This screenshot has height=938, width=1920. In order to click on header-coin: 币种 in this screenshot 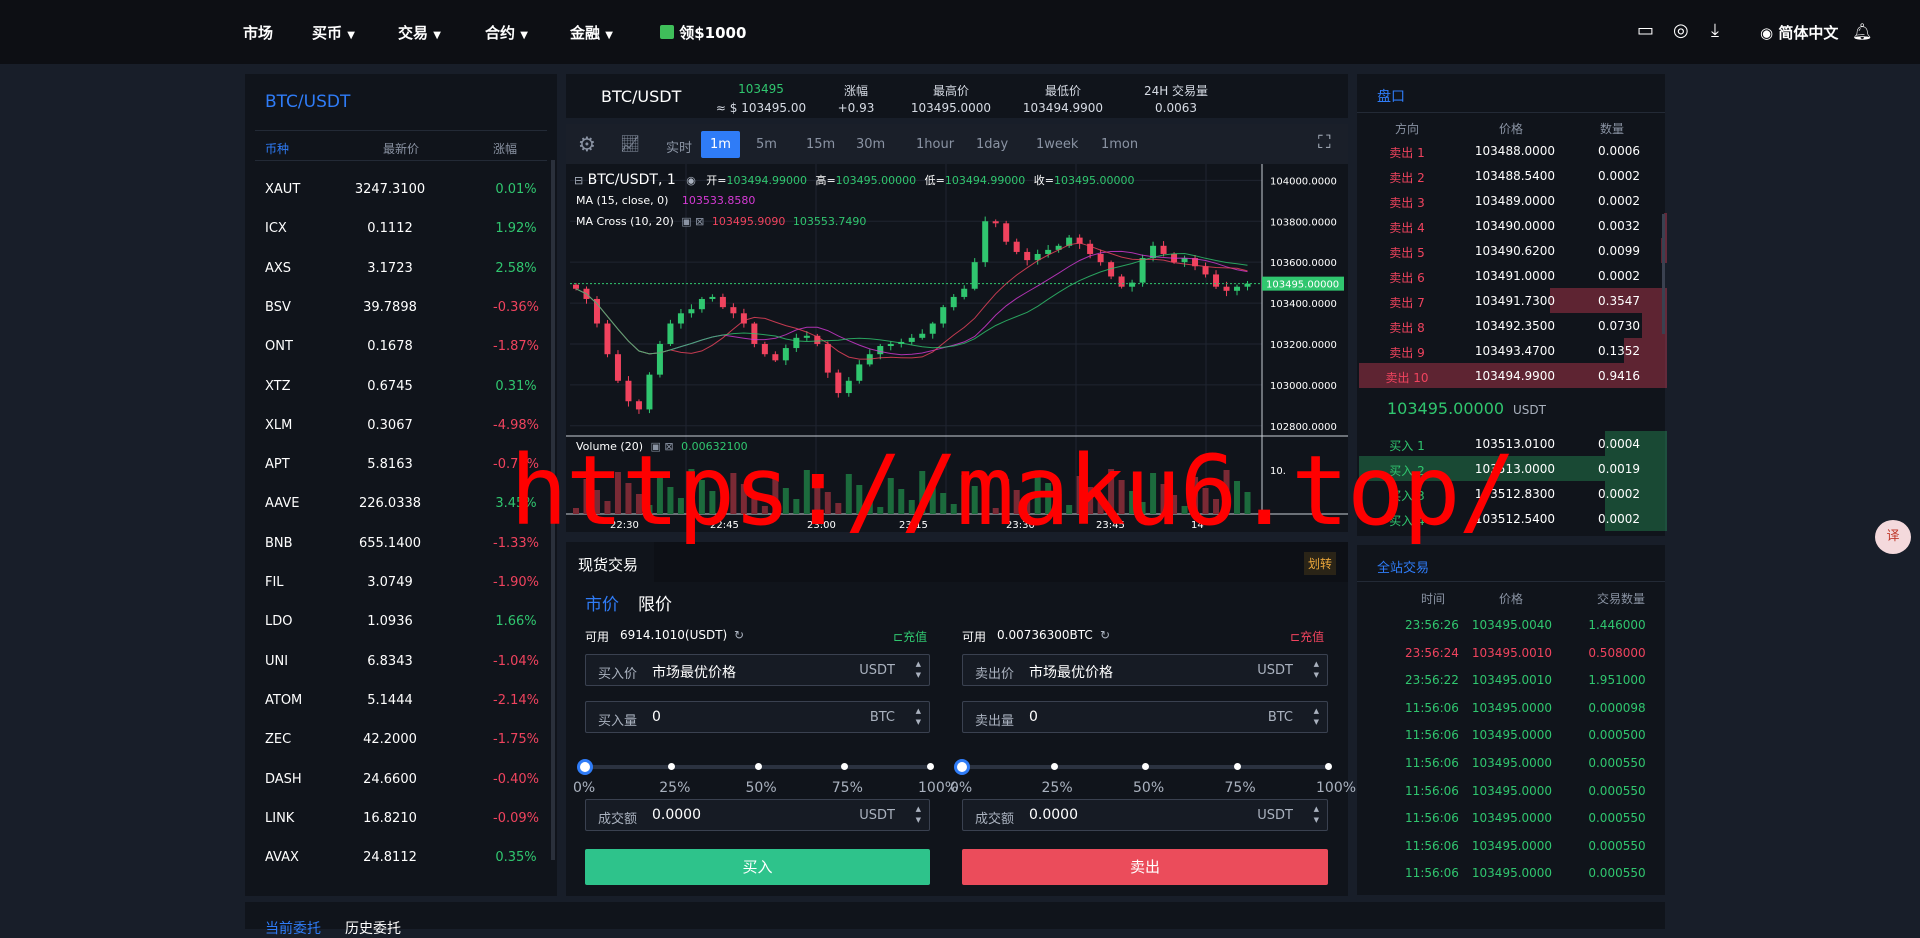, I will do `click(277, 148)`.